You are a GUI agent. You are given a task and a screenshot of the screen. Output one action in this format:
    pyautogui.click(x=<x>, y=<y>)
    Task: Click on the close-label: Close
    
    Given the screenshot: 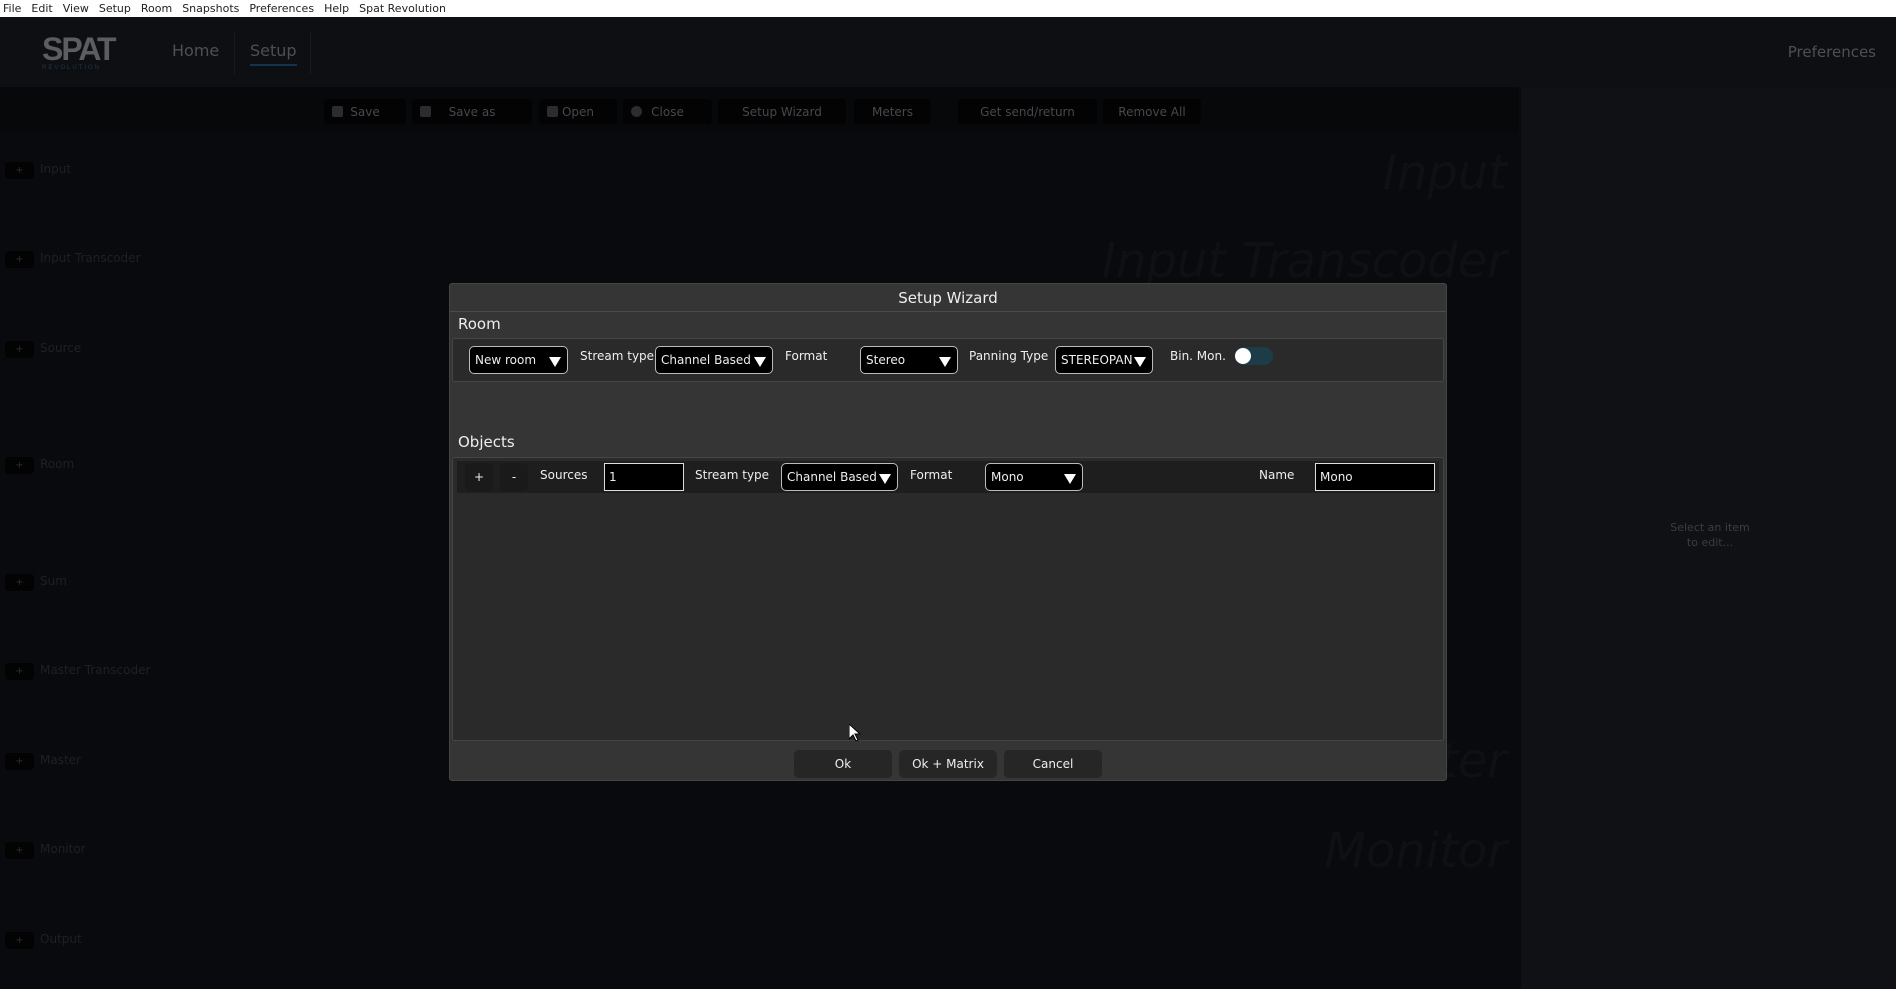 What is the action you would take?
    pyautogui.click(x=667, y=111)
    